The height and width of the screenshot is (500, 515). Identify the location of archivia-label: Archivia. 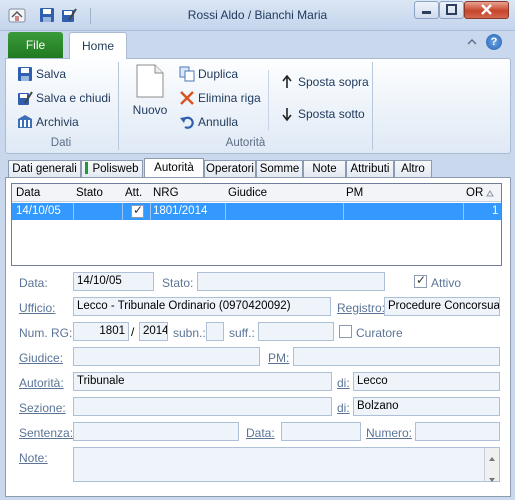
(57, 122).